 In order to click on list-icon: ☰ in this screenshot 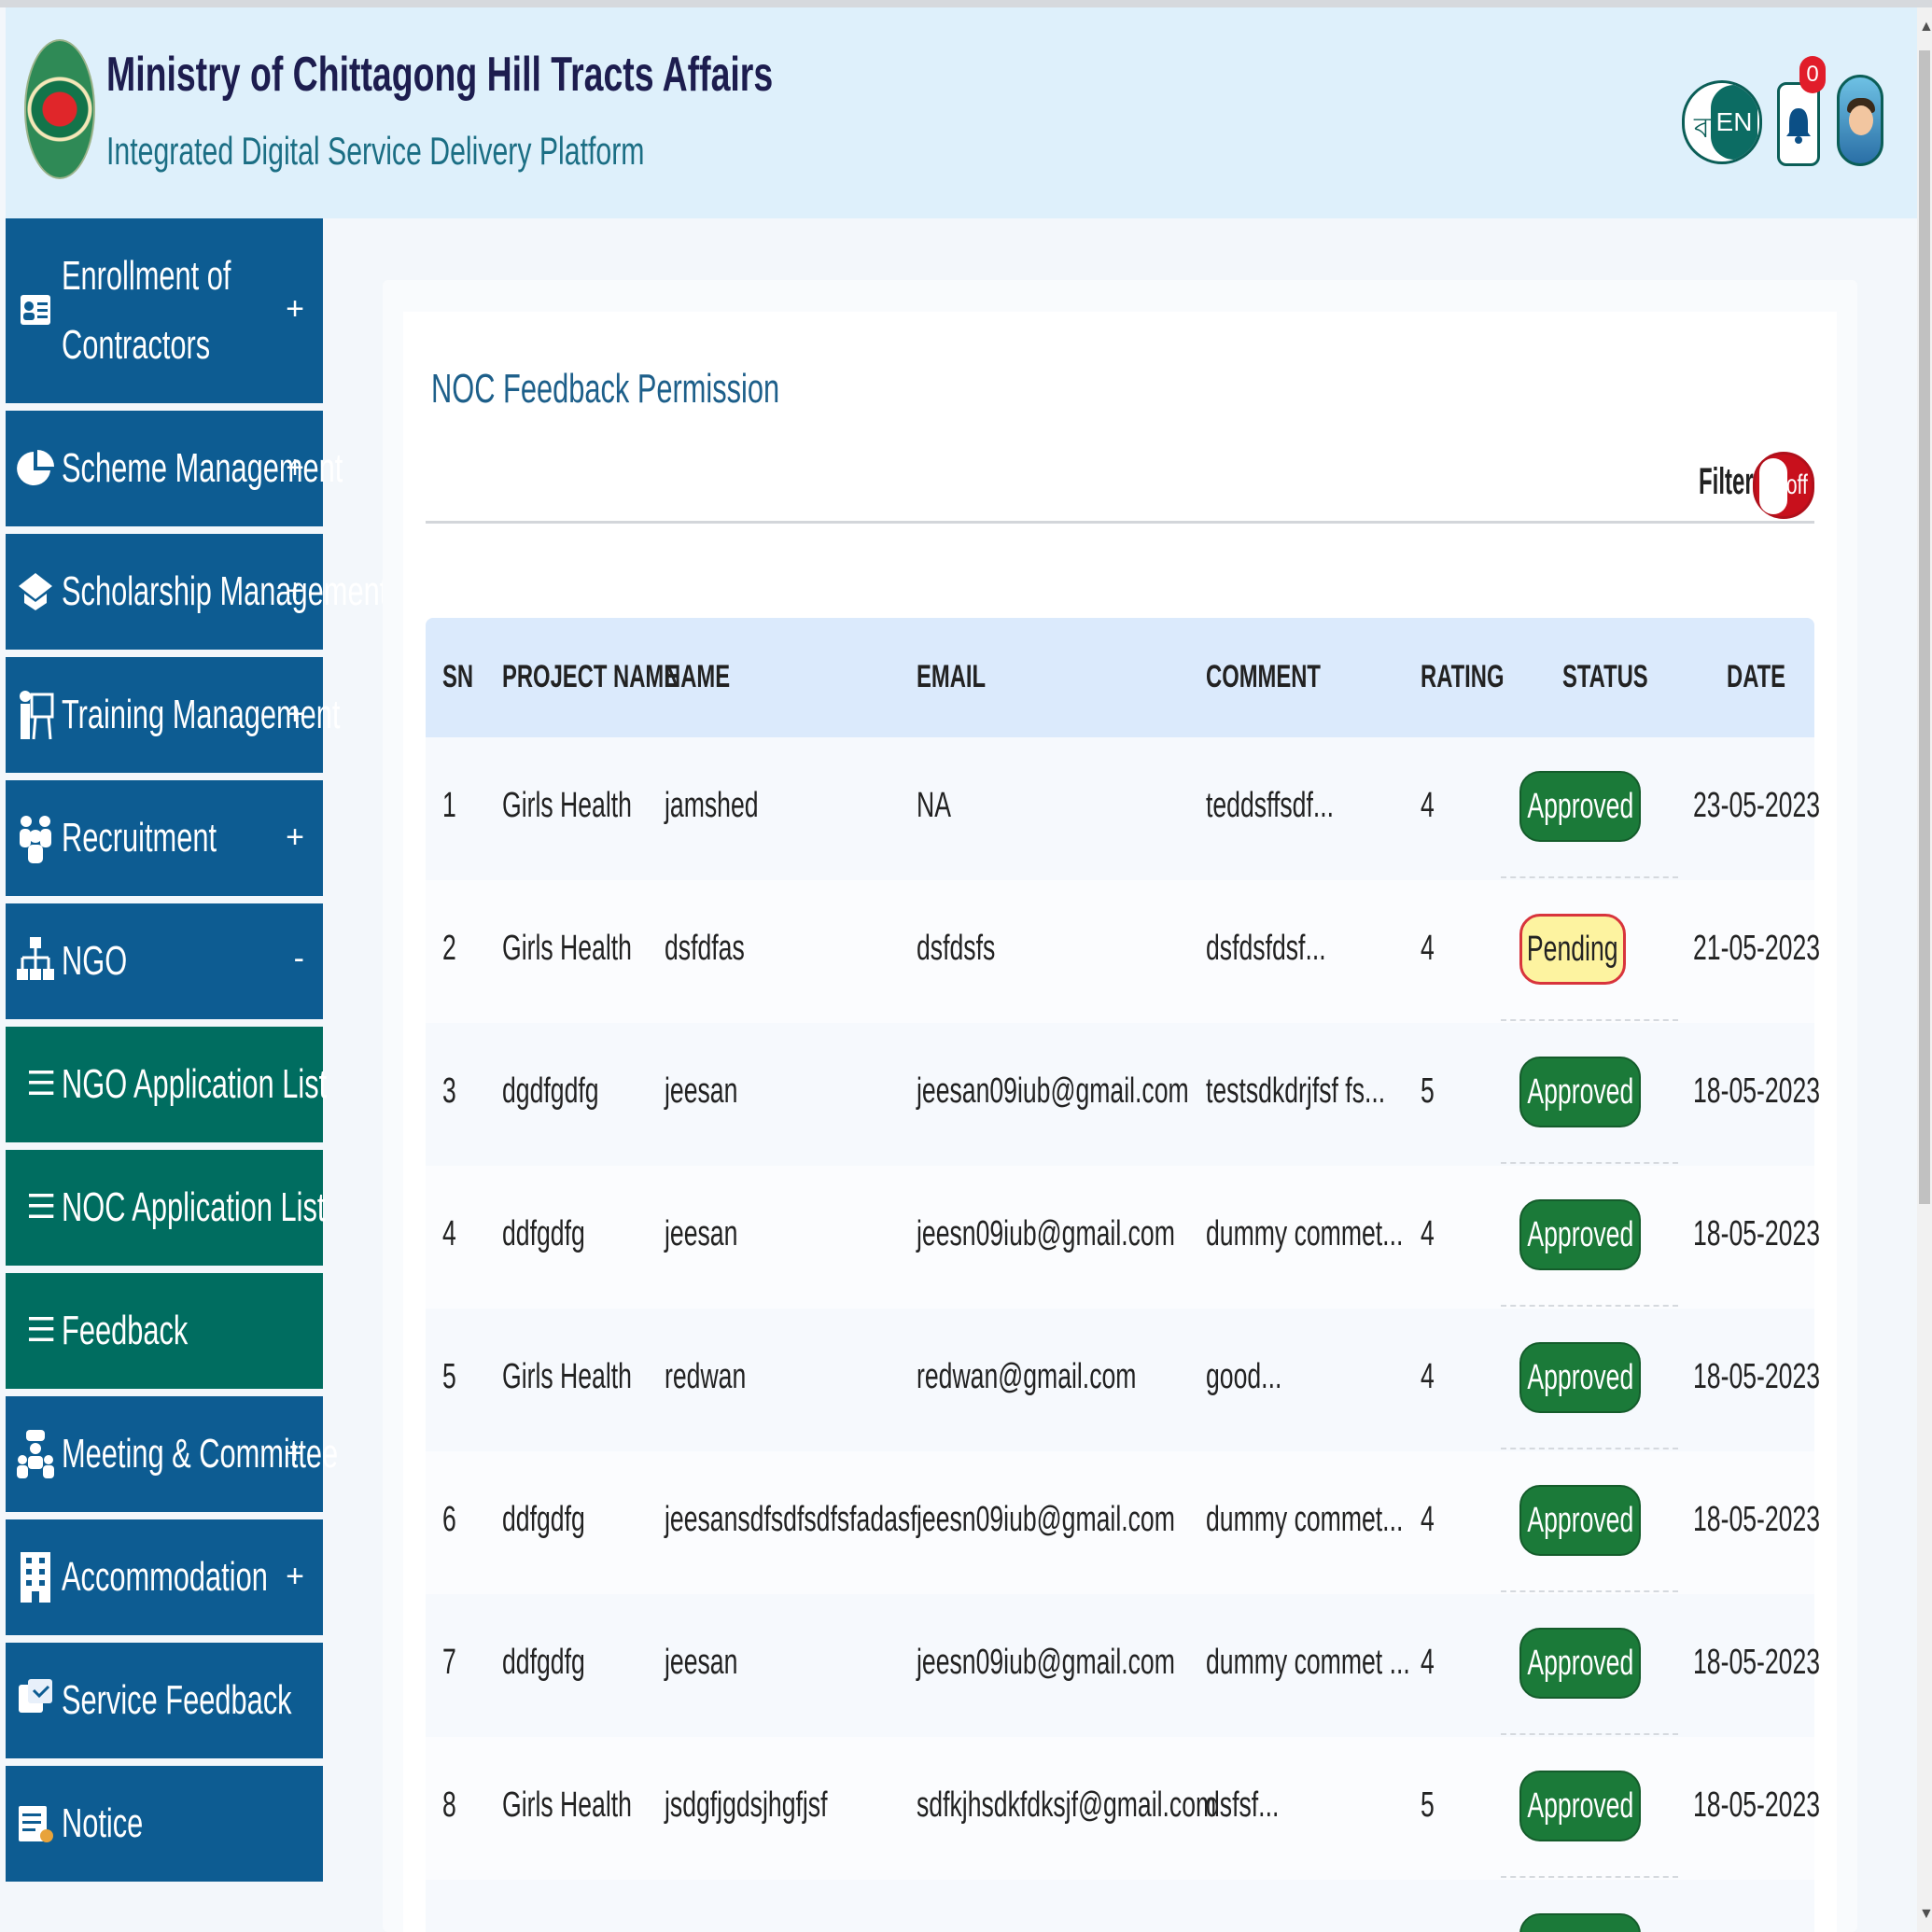, I will do `click(41, 1206)`.